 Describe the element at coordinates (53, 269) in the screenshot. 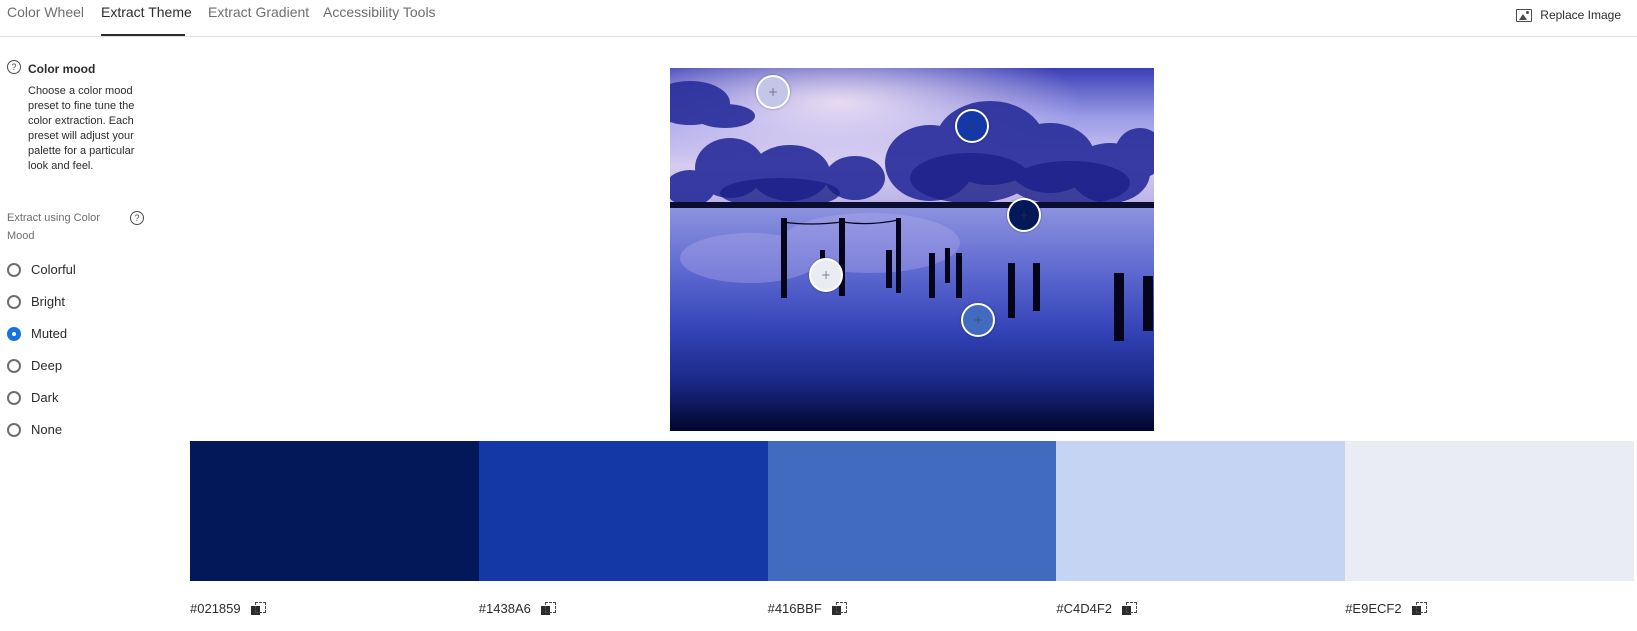

I see `mood-option-label: Colorful` at that location.